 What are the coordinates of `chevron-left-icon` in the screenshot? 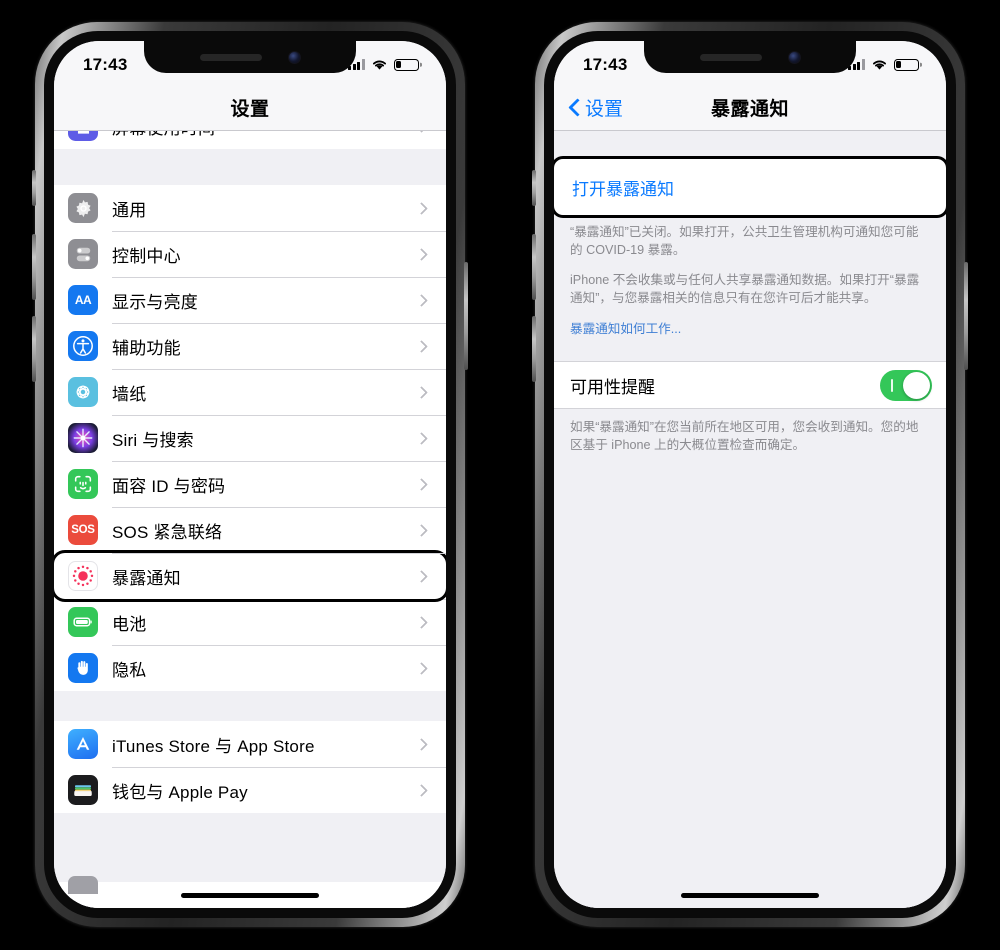 It's located at (575, 108).